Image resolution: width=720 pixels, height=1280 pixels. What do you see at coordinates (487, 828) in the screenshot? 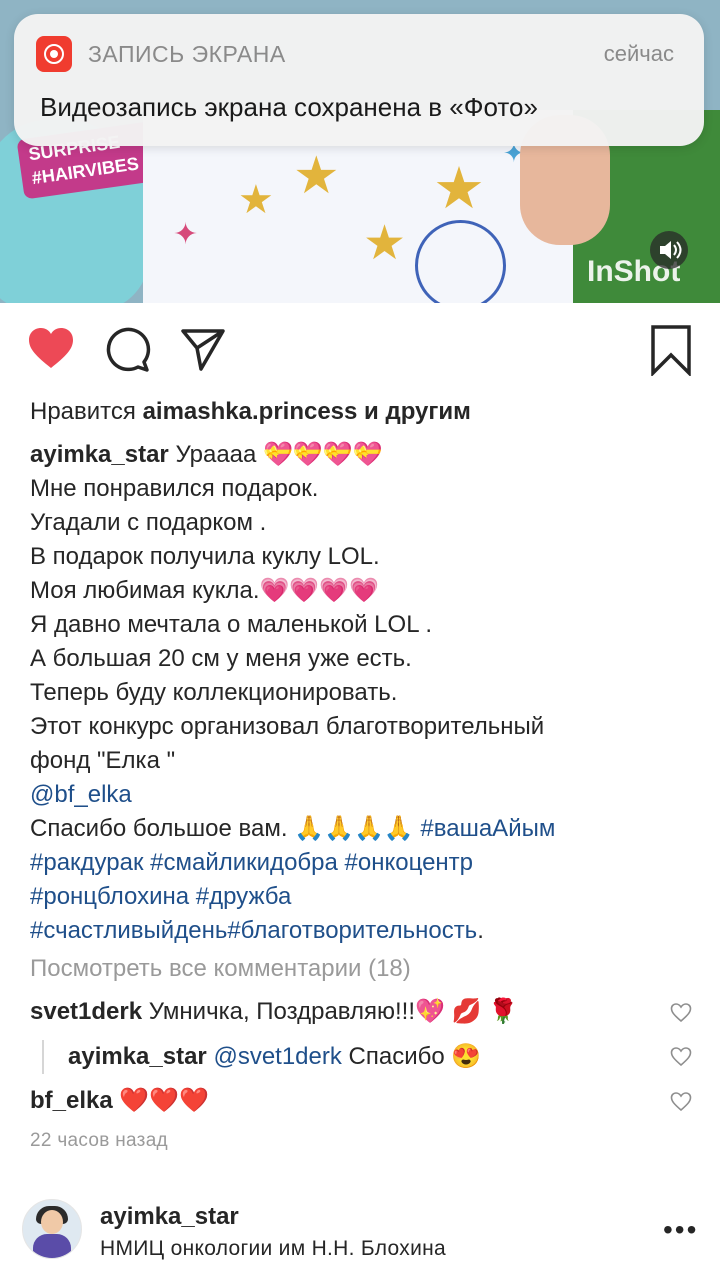
I see `hashtag-link: #вашаАйым` at bounding box center [487, 828].